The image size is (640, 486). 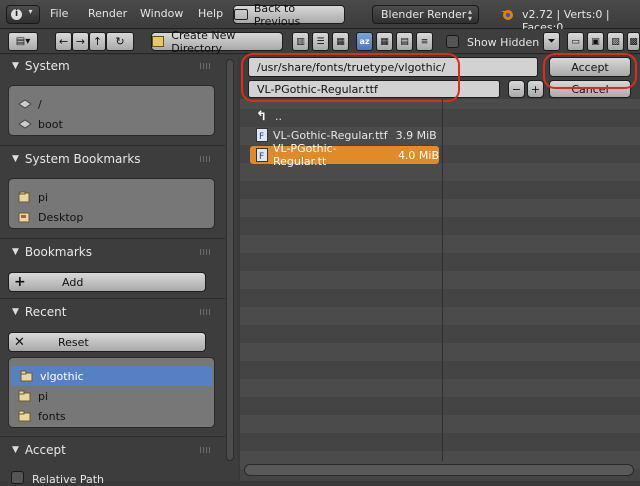 What do you see at coordinates (241, 14) in the screenshot?
I see `screen-back-icon` at bounding box center [241, 14].